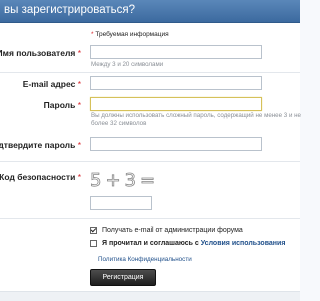 The height and width of the screenshot is (301, 320). What do you see at coordinates (79, 84) in the screenshot?
I see `email-required-star: *` at bounding box center [79, 84].